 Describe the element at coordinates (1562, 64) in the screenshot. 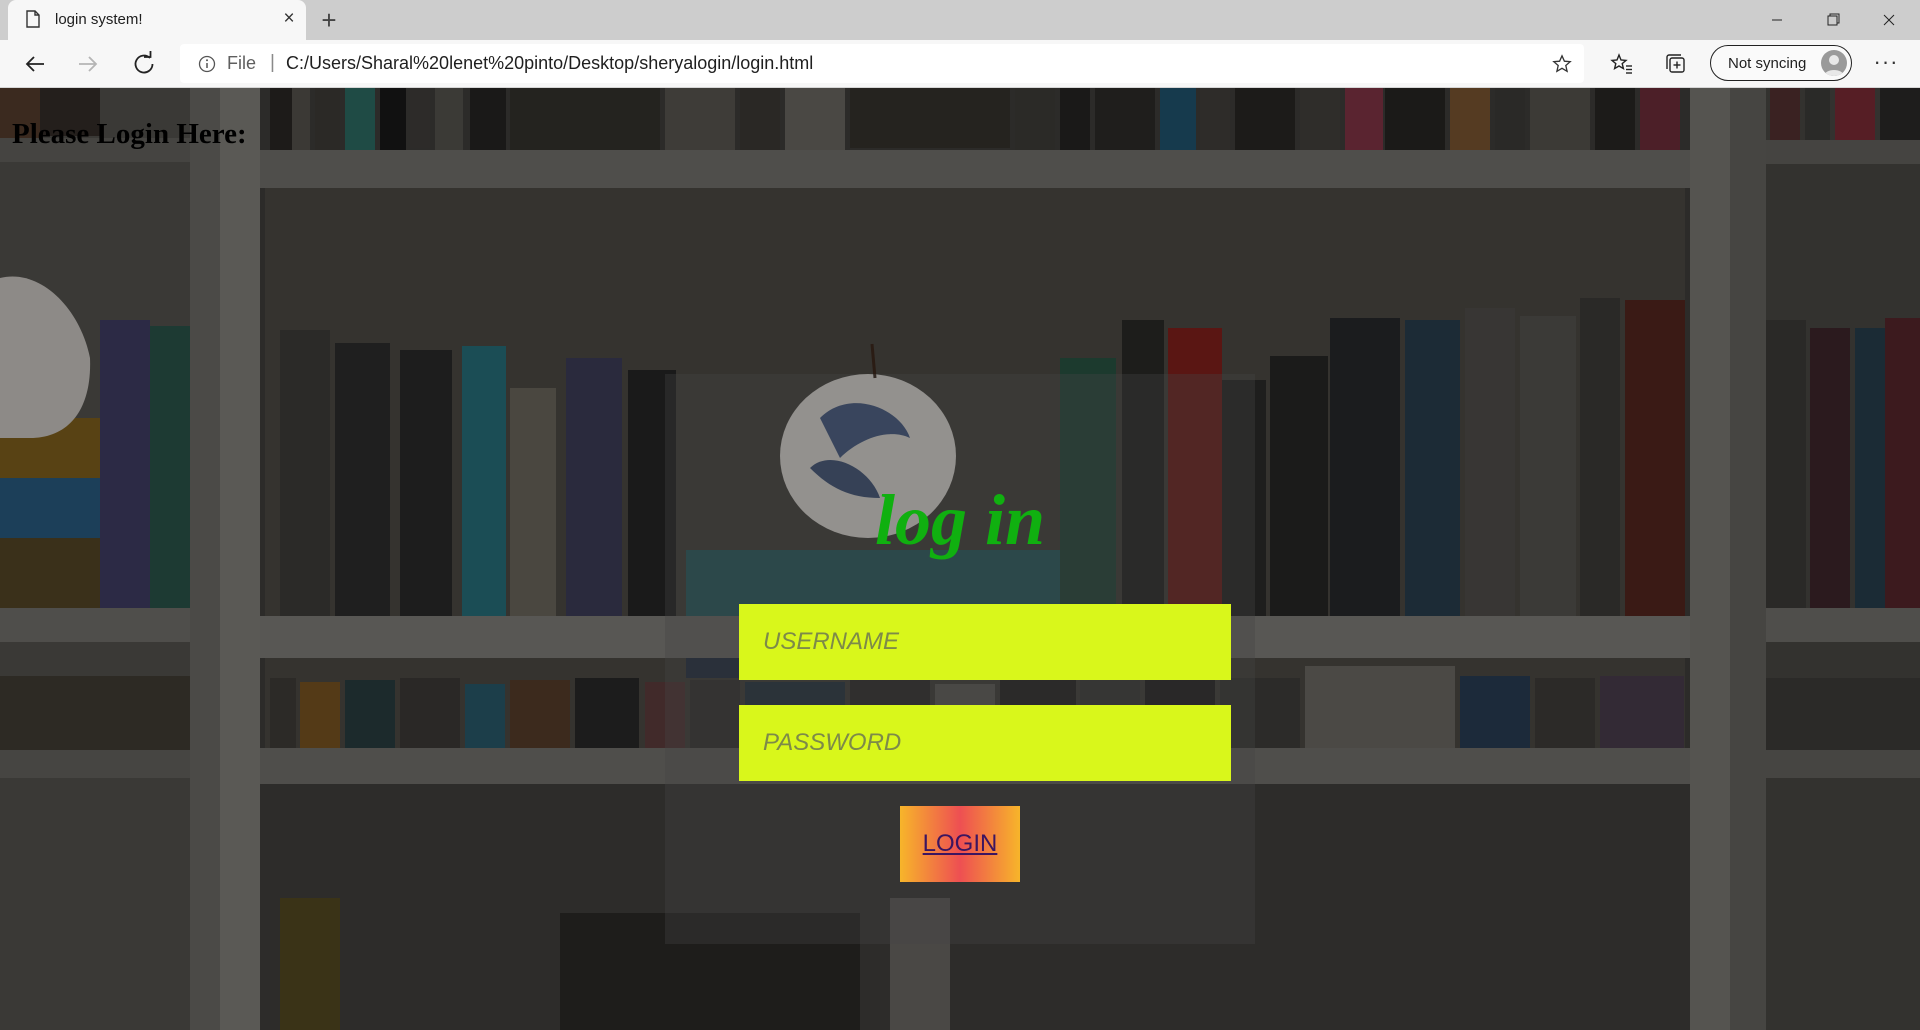

I see `add-favorite-star-icon` at that location.